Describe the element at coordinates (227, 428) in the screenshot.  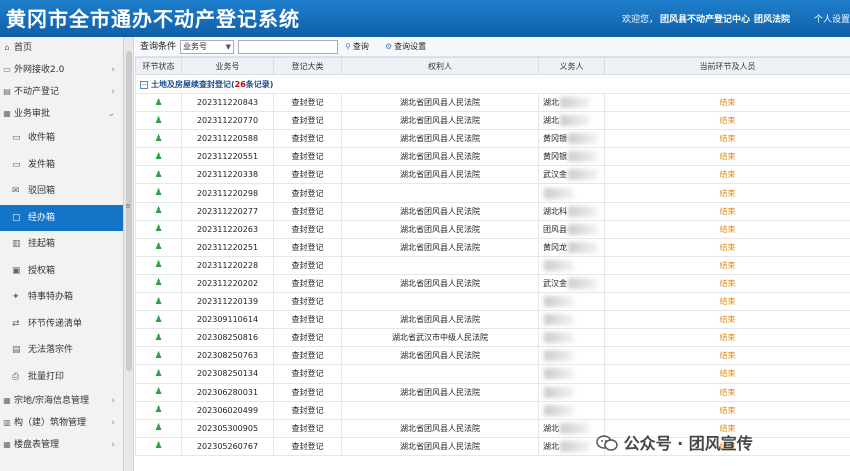
I see `business-number-cell: 202305300905` at that location.